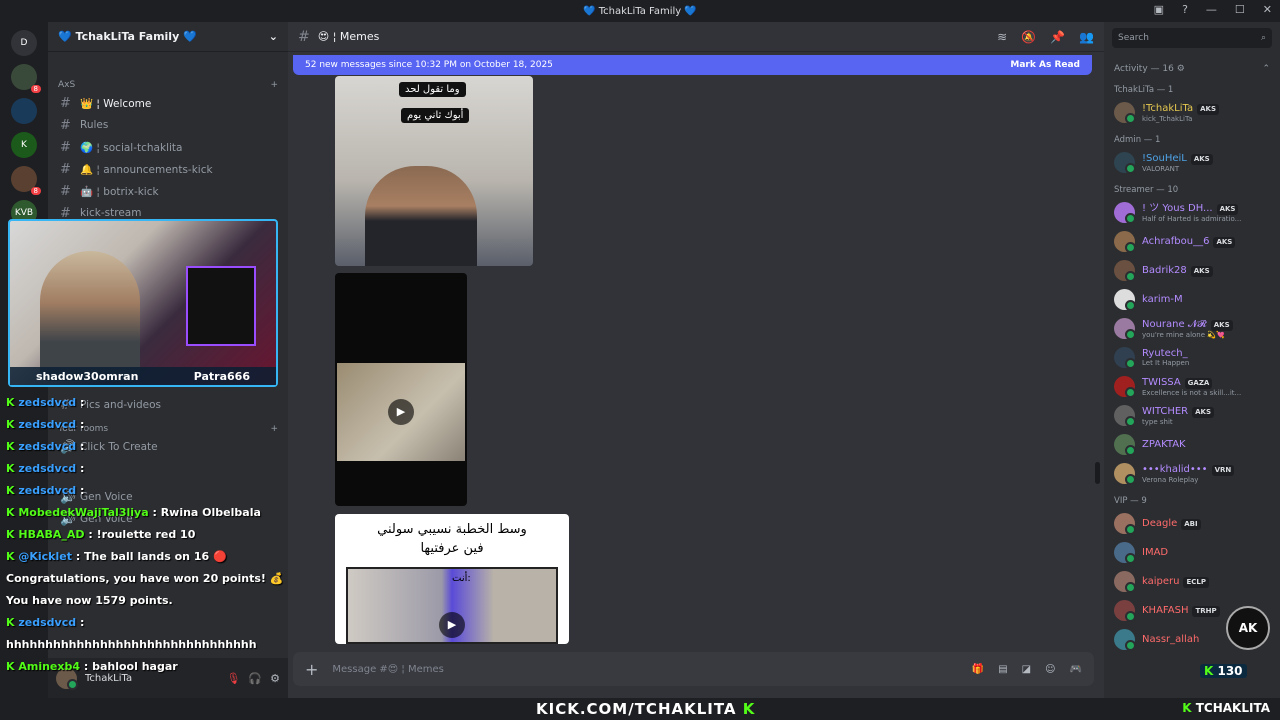  Describe the element at coordinates (1192, 65) in the screenshot. I see `activity-header: Activity — 16 ⚙ ⌃` at that location.